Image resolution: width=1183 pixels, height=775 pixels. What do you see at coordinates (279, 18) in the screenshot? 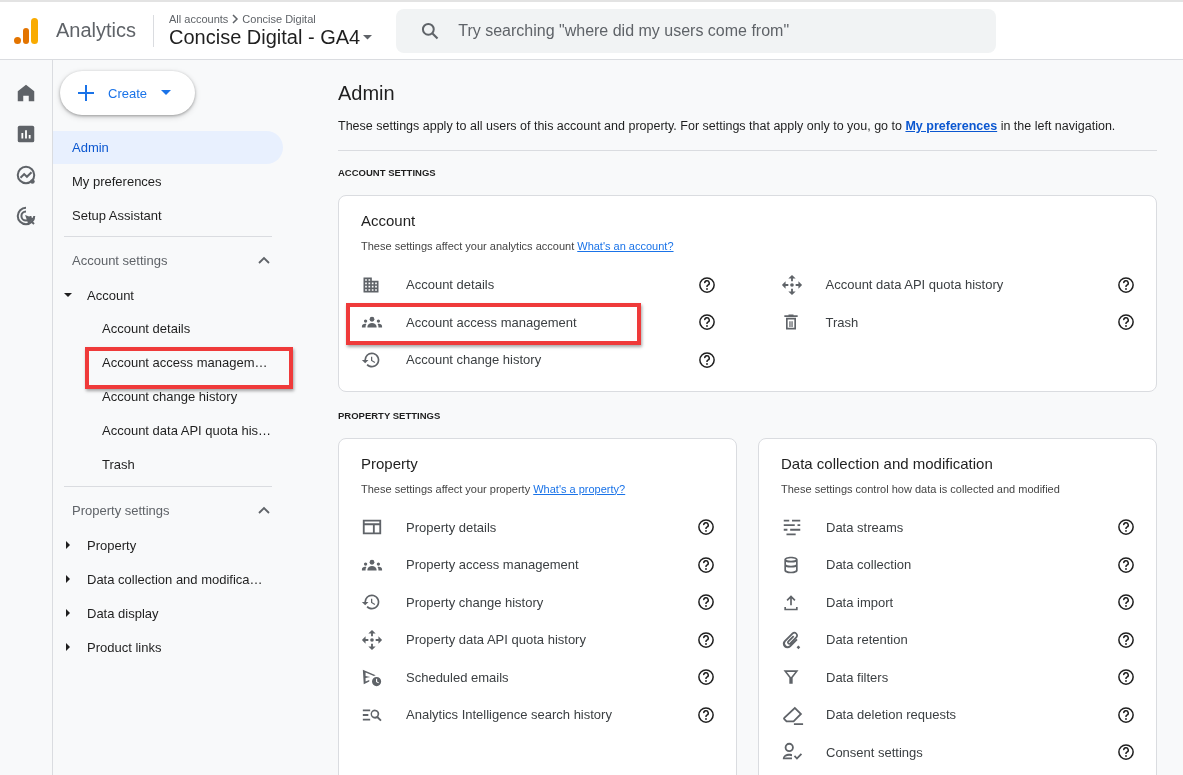
I see `breadcrumb-current: Concise Digital` at bounding box center [279, 18].